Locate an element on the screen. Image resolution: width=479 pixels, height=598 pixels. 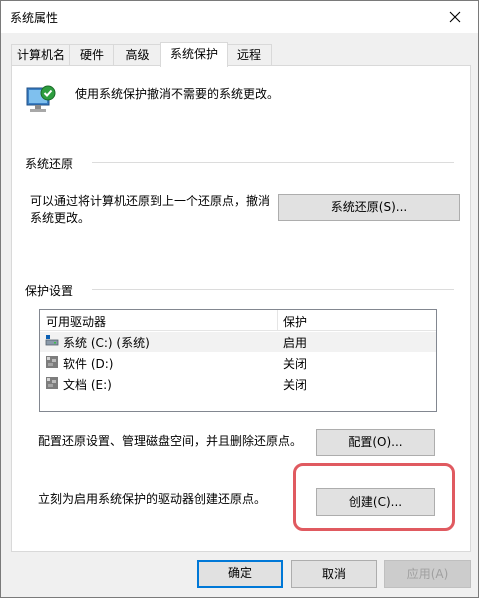
column-header-protection: 保护 is located at coordinates (295, 321).